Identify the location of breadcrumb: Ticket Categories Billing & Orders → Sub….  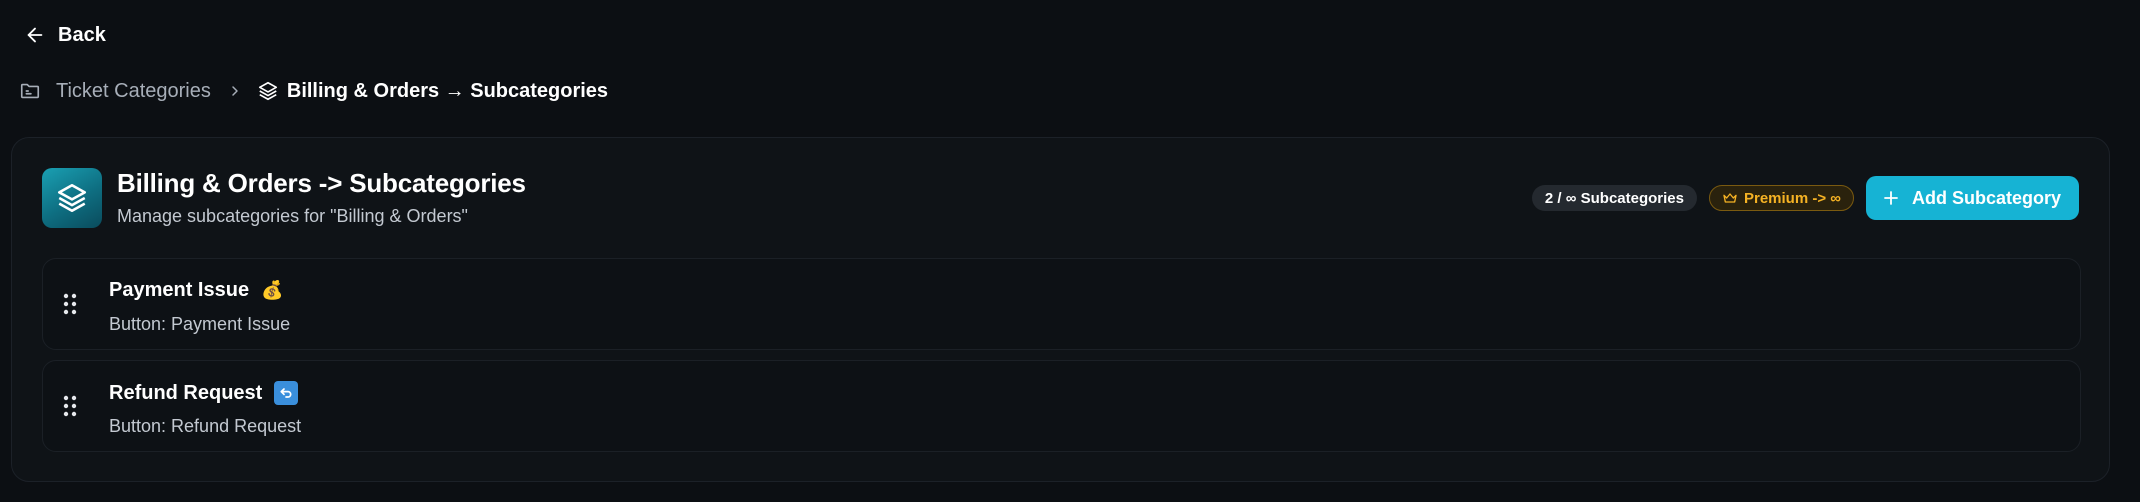
(313, 91).